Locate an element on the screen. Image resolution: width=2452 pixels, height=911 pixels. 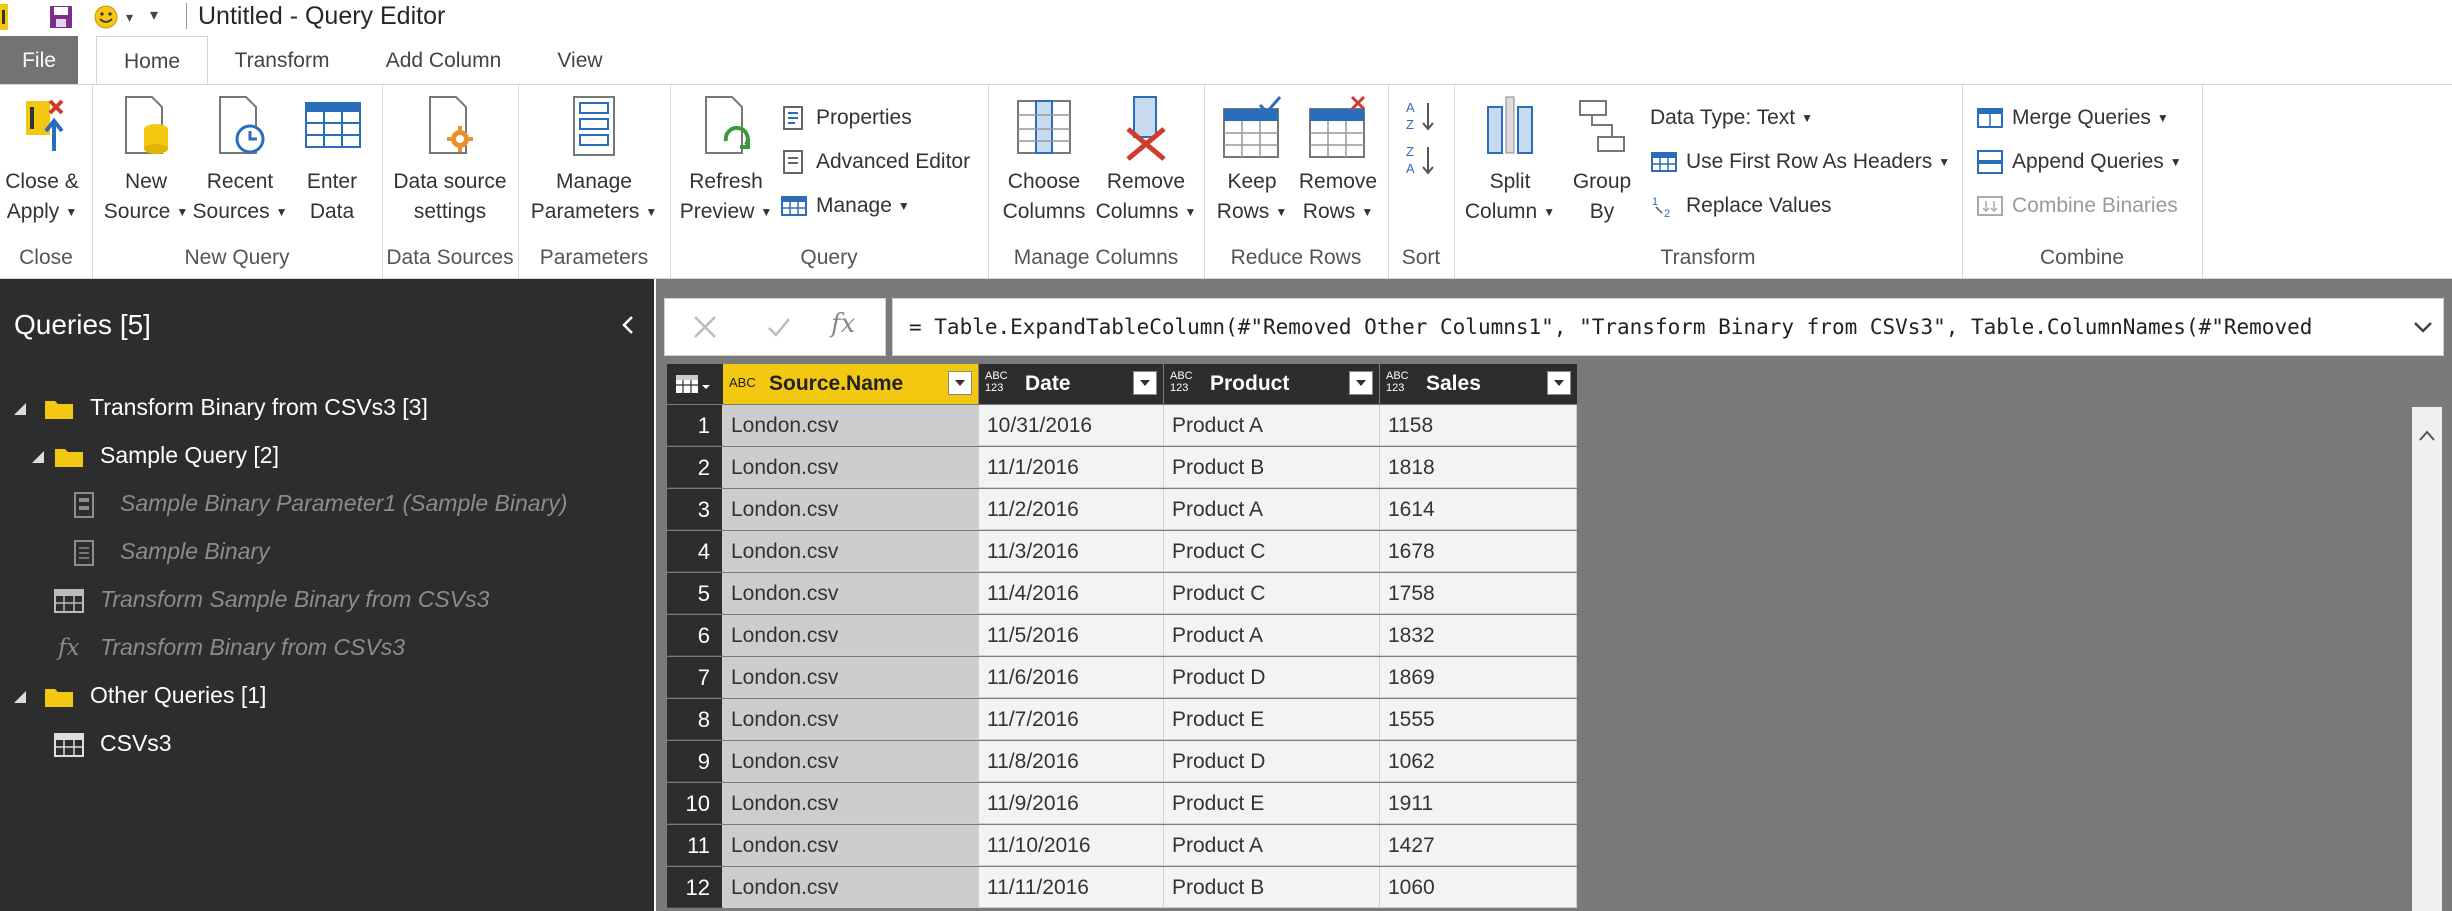
close-apply-button: Close & Apply ▼ is located at coordinates (42, 160).